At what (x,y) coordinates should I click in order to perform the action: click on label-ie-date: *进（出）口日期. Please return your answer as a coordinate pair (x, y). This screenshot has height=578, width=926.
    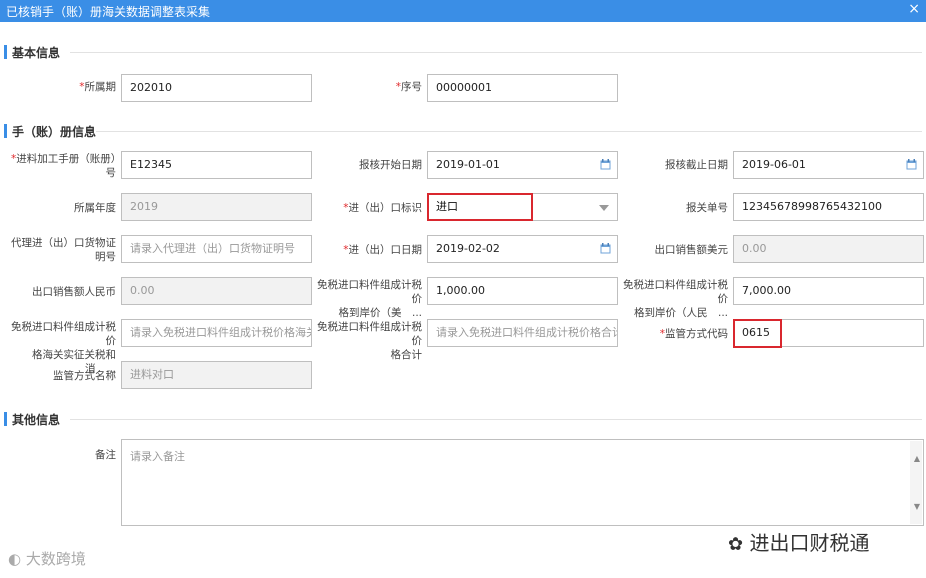
    Looking at the image, I should click on (382, 250).